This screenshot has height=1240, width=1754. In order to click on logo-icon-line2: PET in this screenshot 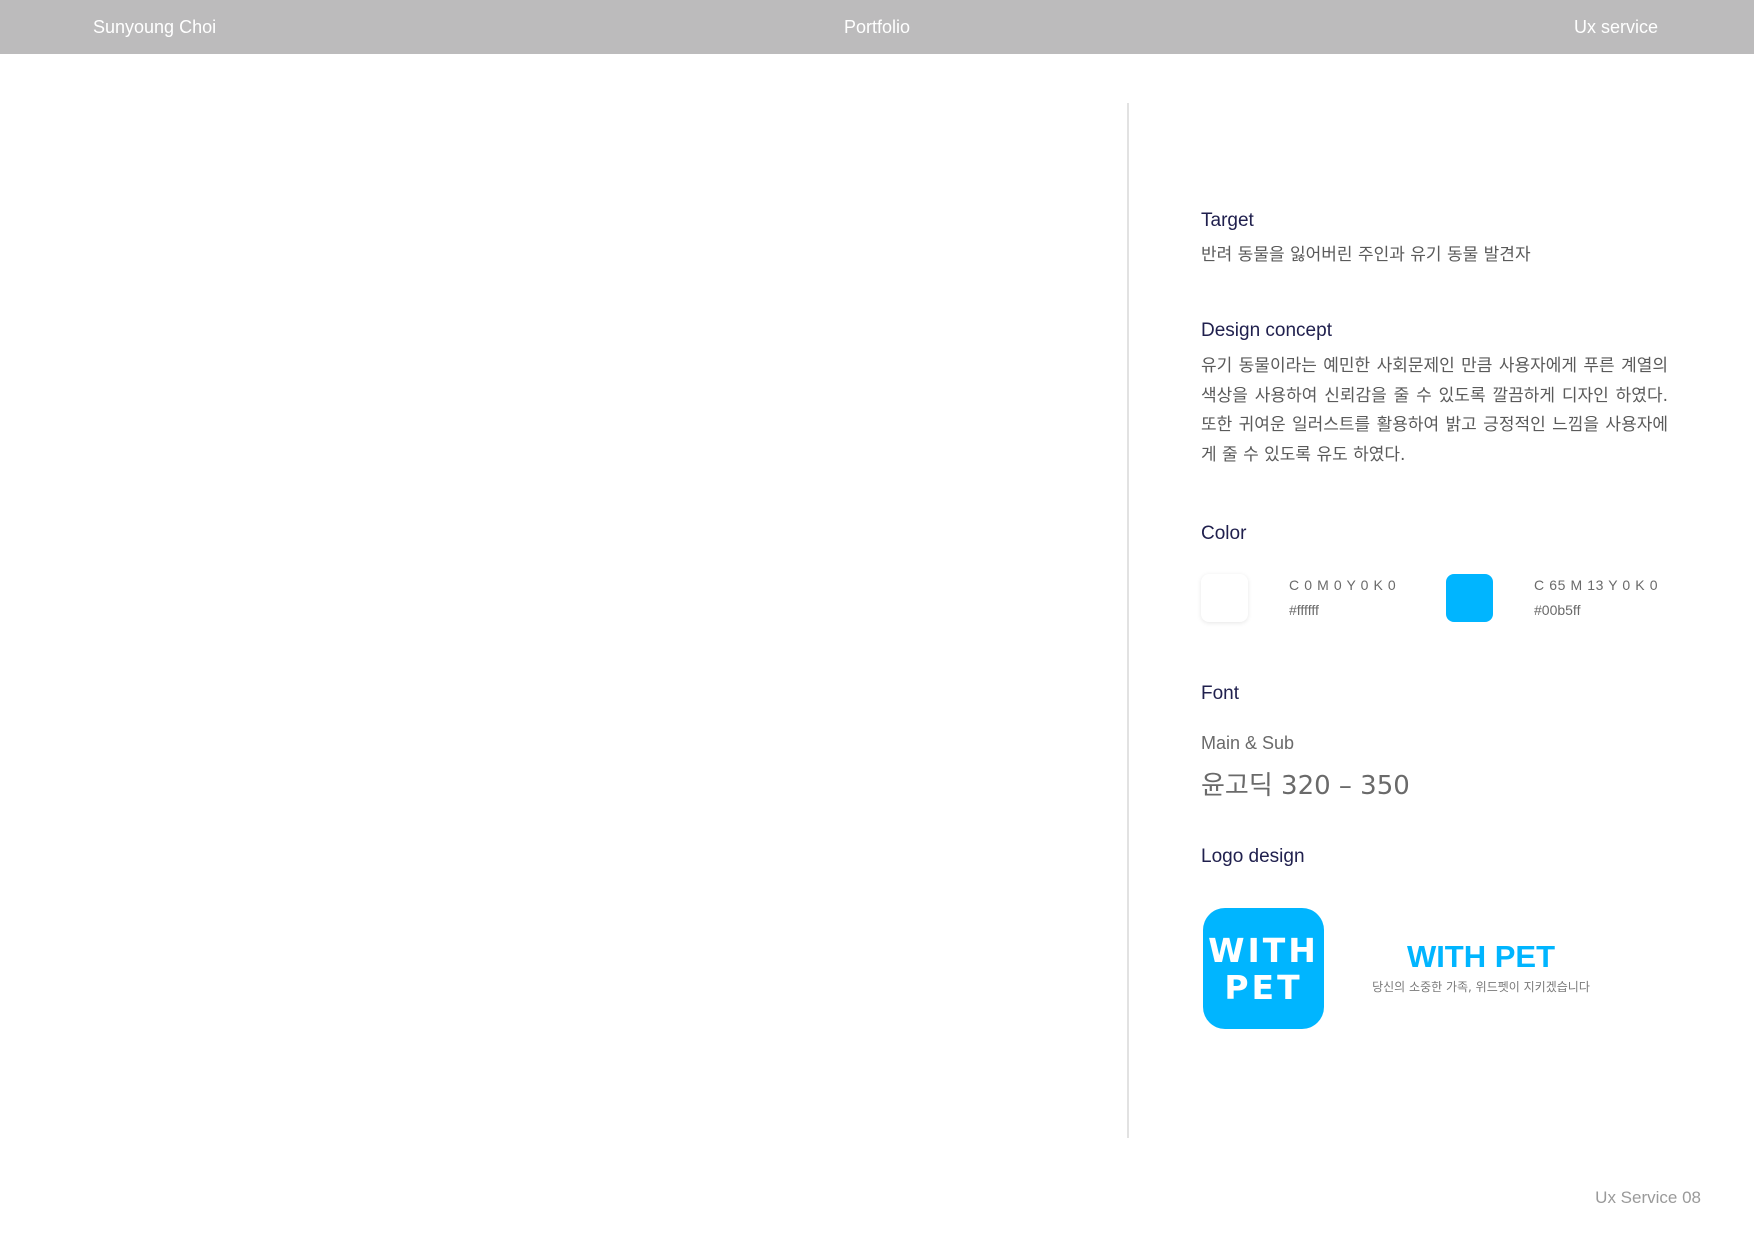, I will do `click(1263, 987)`.